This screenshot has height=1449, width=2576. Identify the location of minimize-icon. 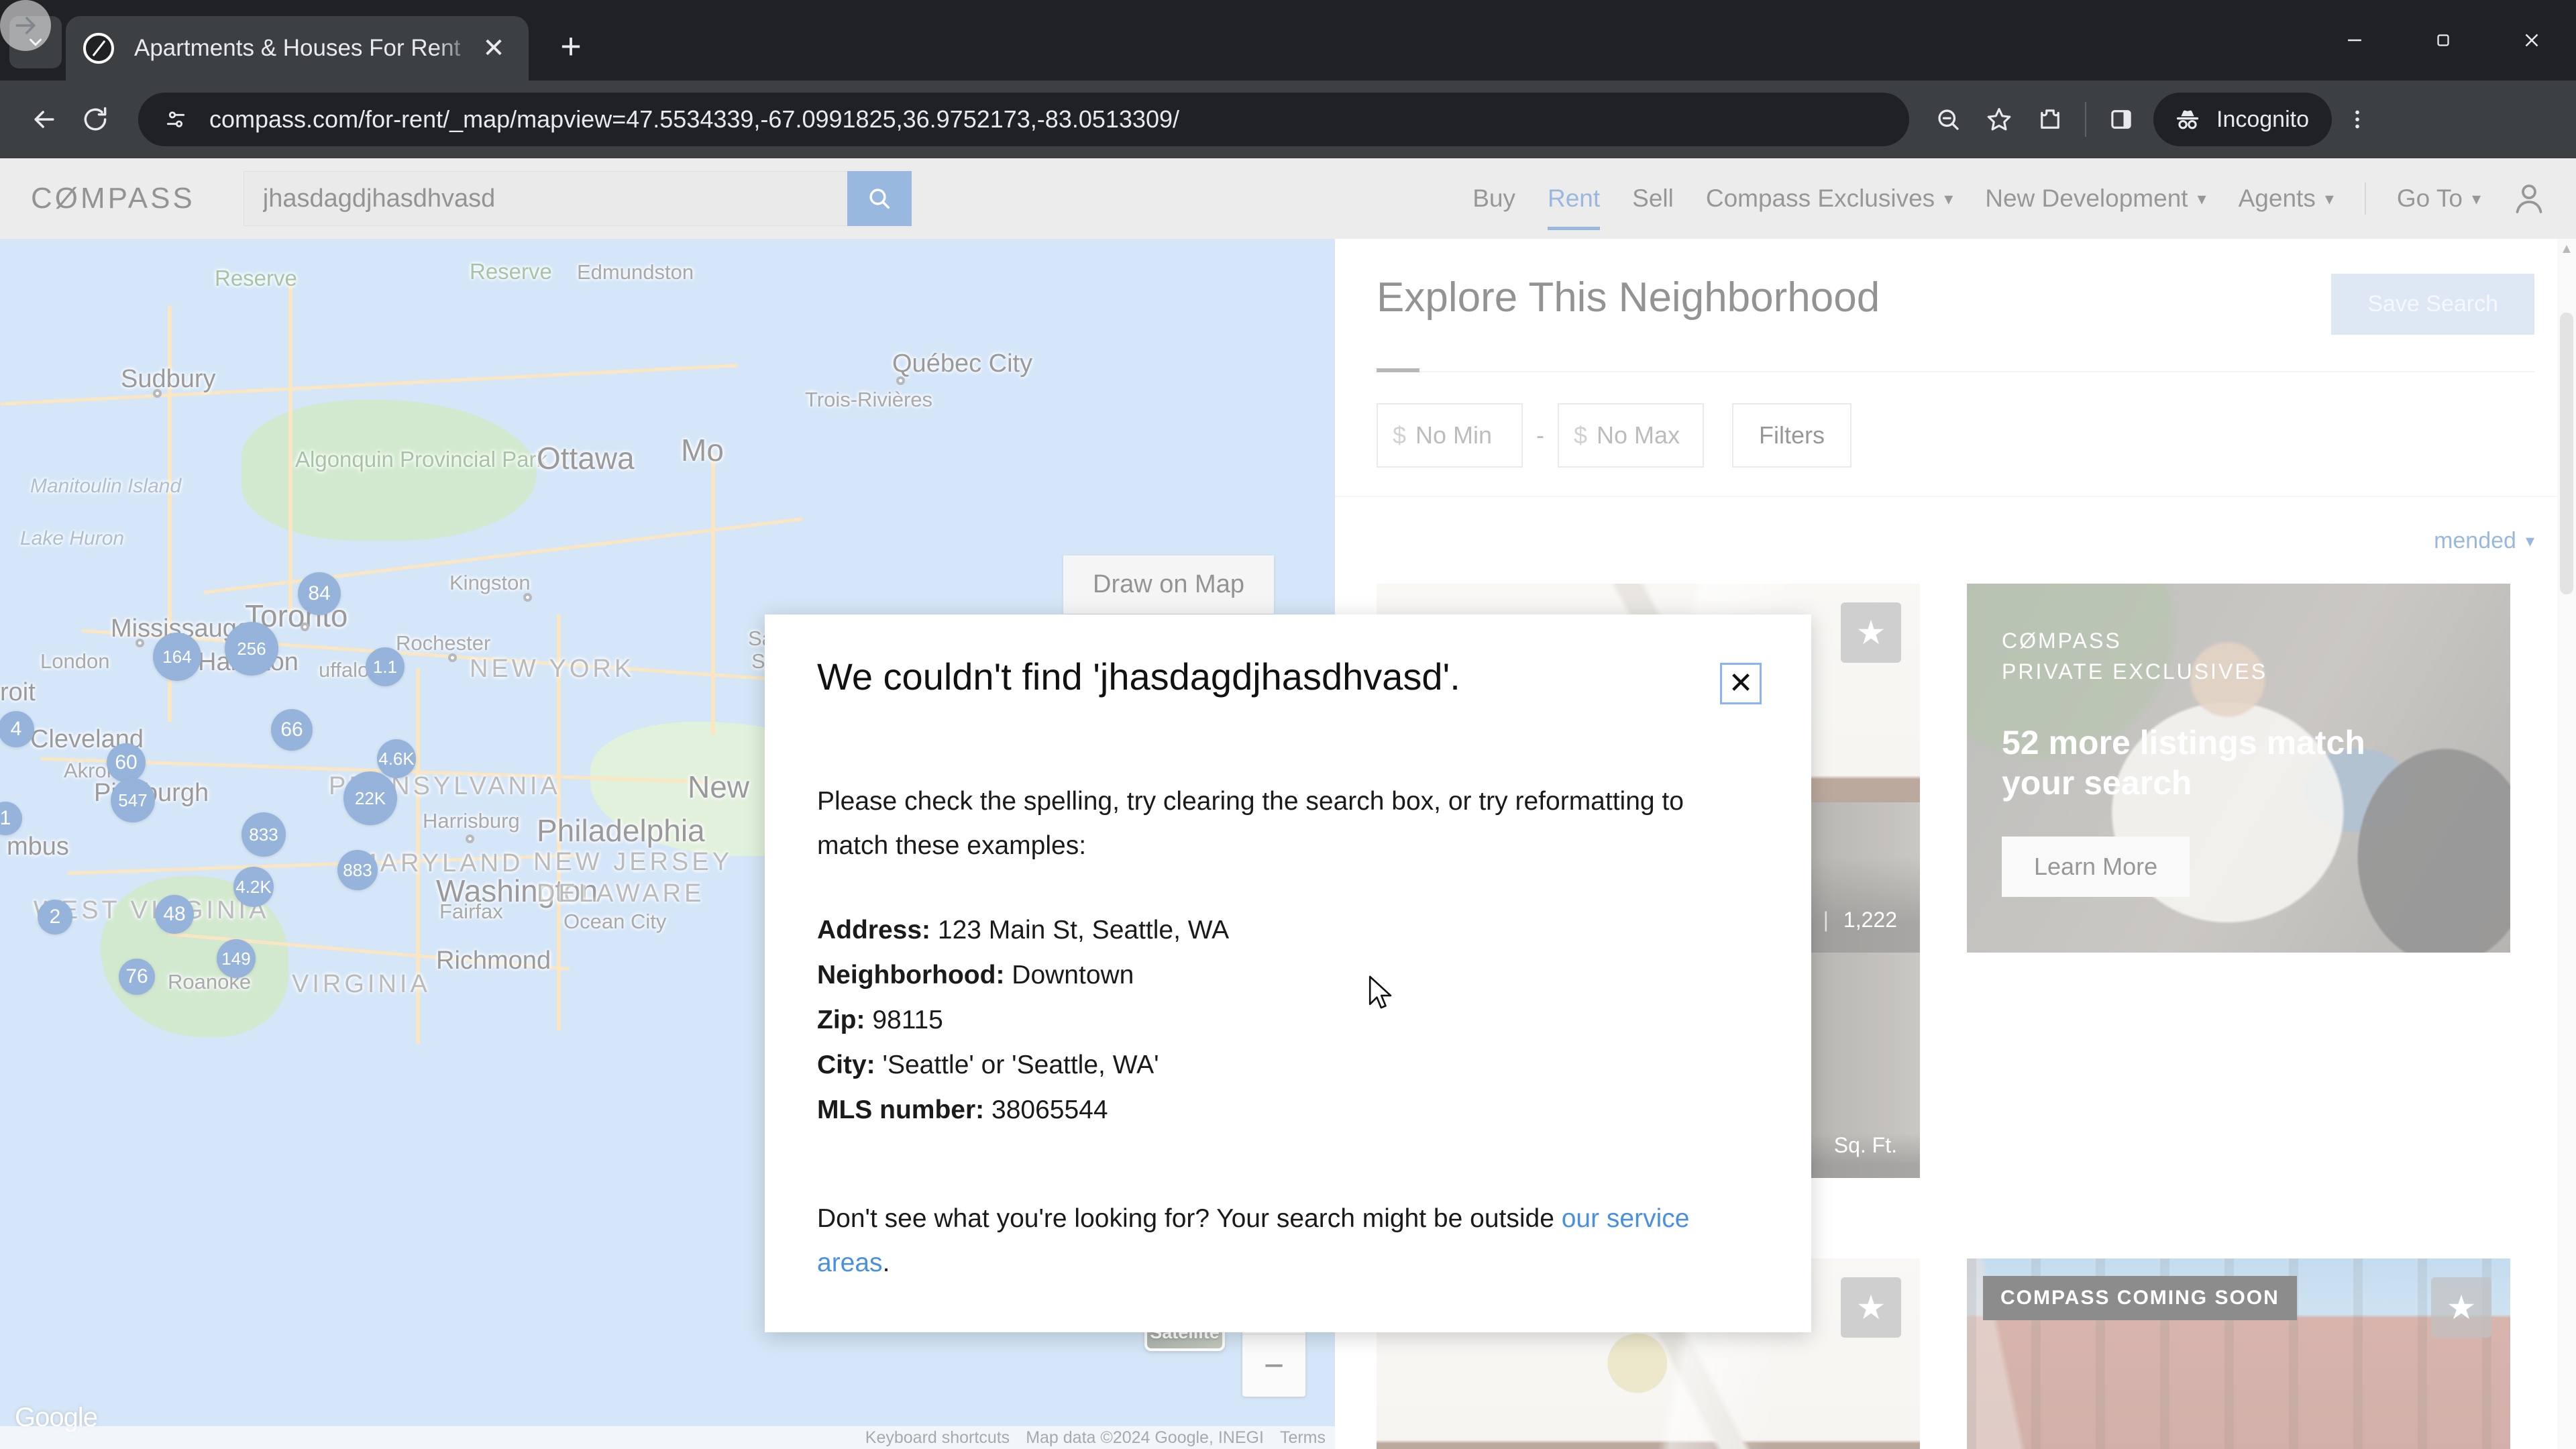
(2354, 40).